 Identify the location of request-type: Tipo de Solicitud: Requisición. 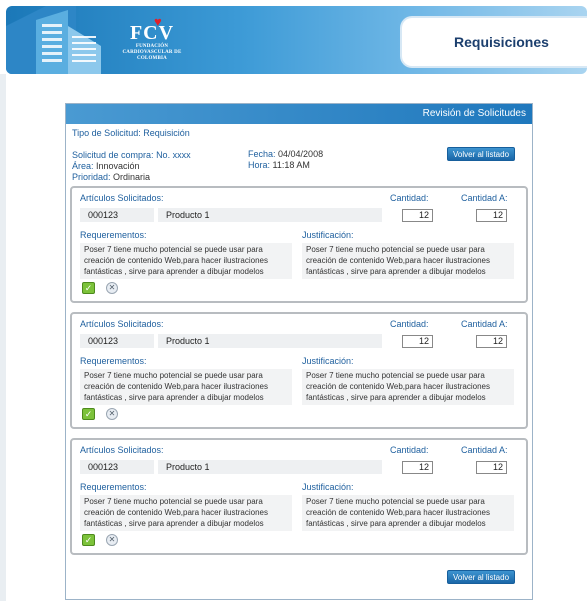
(131, 133).